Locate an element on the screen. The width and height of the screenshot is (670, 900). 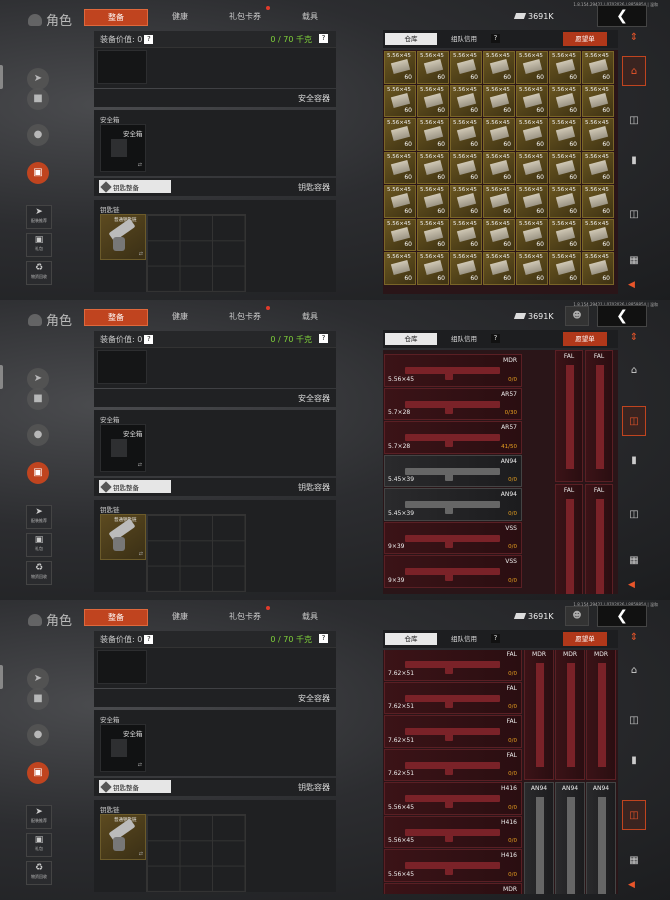
weapon-item-vertical: AN94 is located at coordinates (601, 838).